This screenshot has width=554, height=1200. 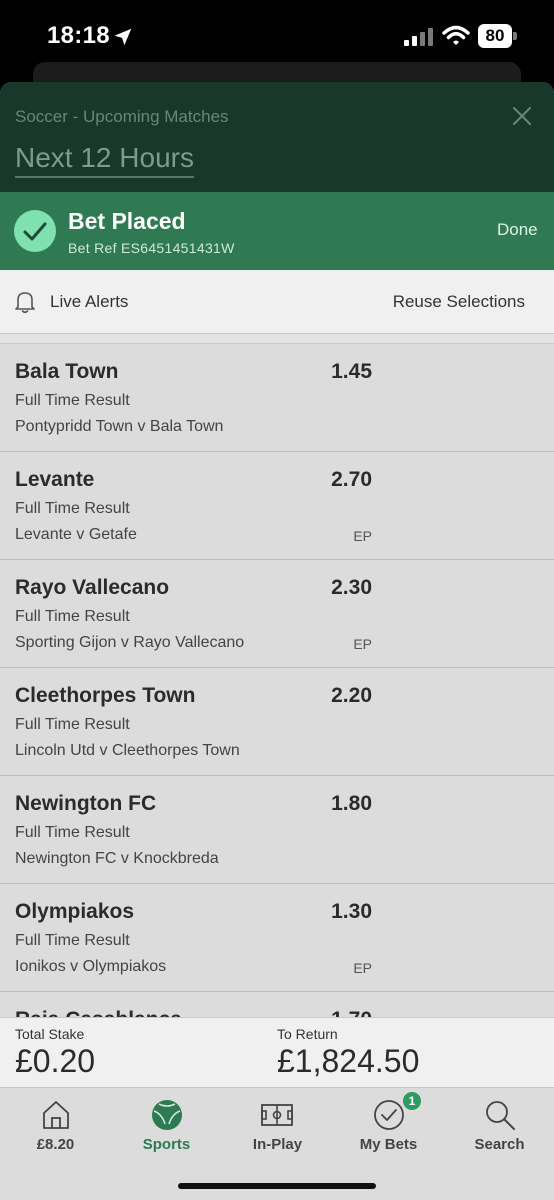 I want to click on tab-balance: £8.20, so click(x=55, y=1128).